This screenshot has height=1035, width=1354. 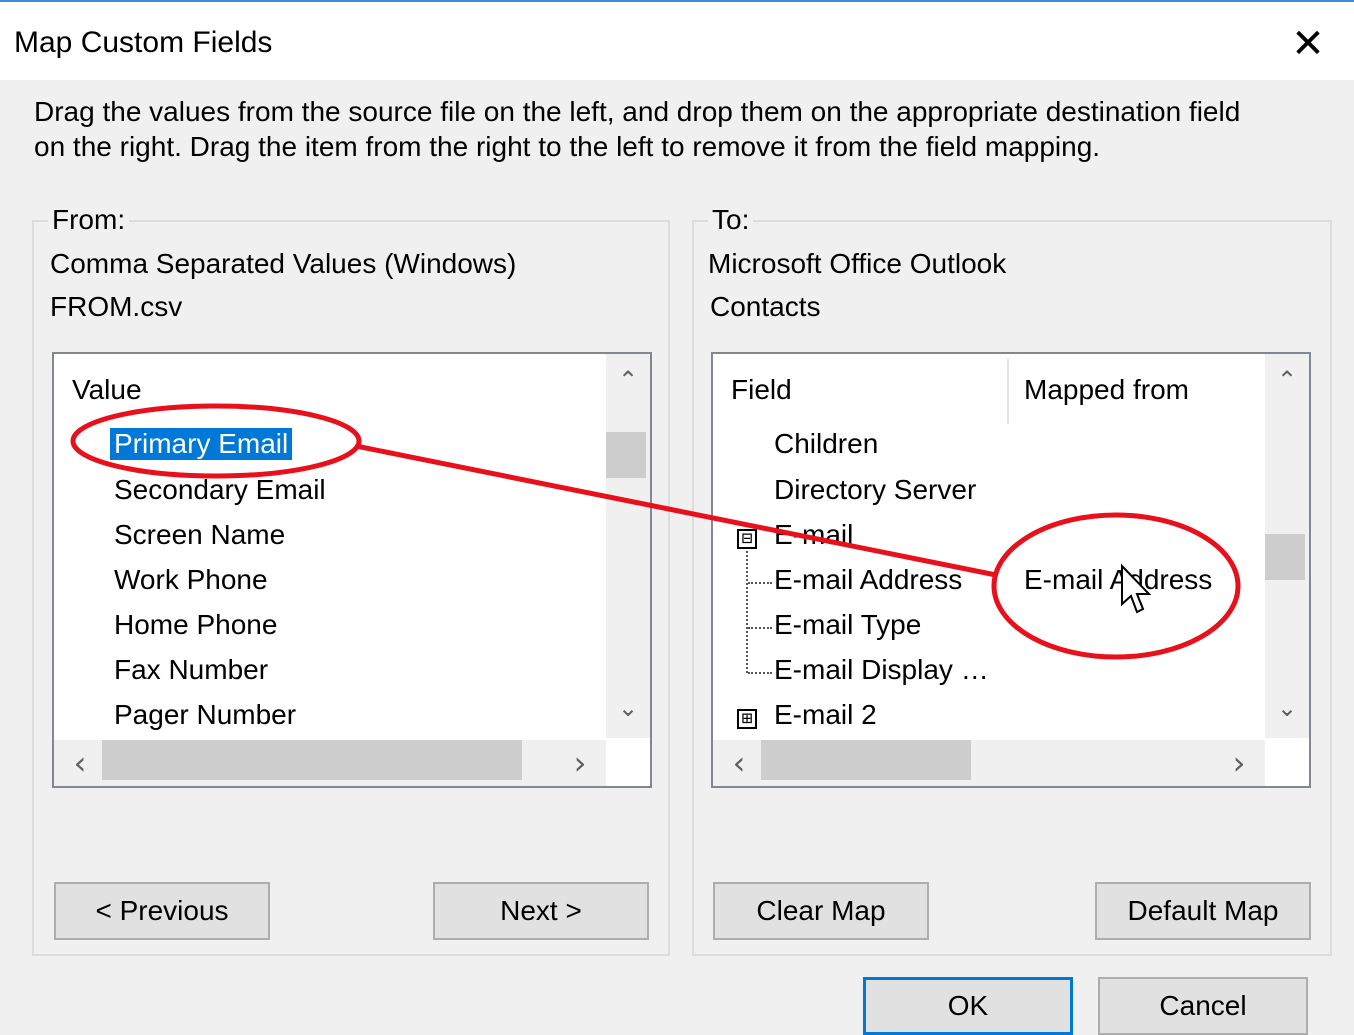 What do you see at coordinates (765, 306) in the screenshot?
I see `destination-folder-label: Contacts` at bounding box center [765, 306].